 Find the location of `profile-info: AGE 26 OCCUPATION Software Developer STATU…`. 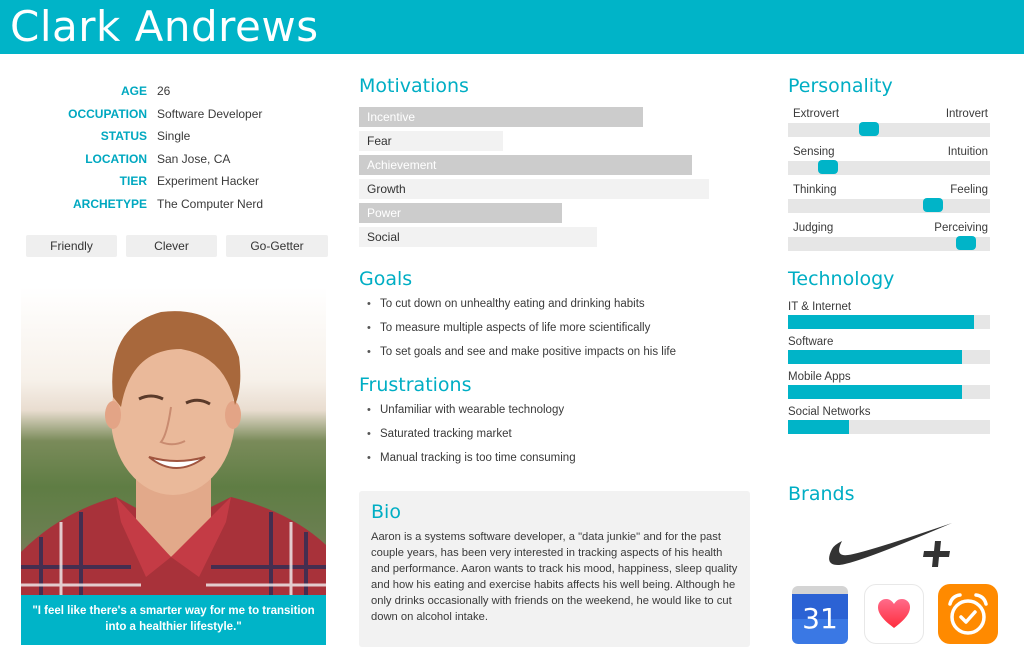

profile-info: AGE 26 OCCUPATION Software Developer STATU… is located at coordinates (170, 147).